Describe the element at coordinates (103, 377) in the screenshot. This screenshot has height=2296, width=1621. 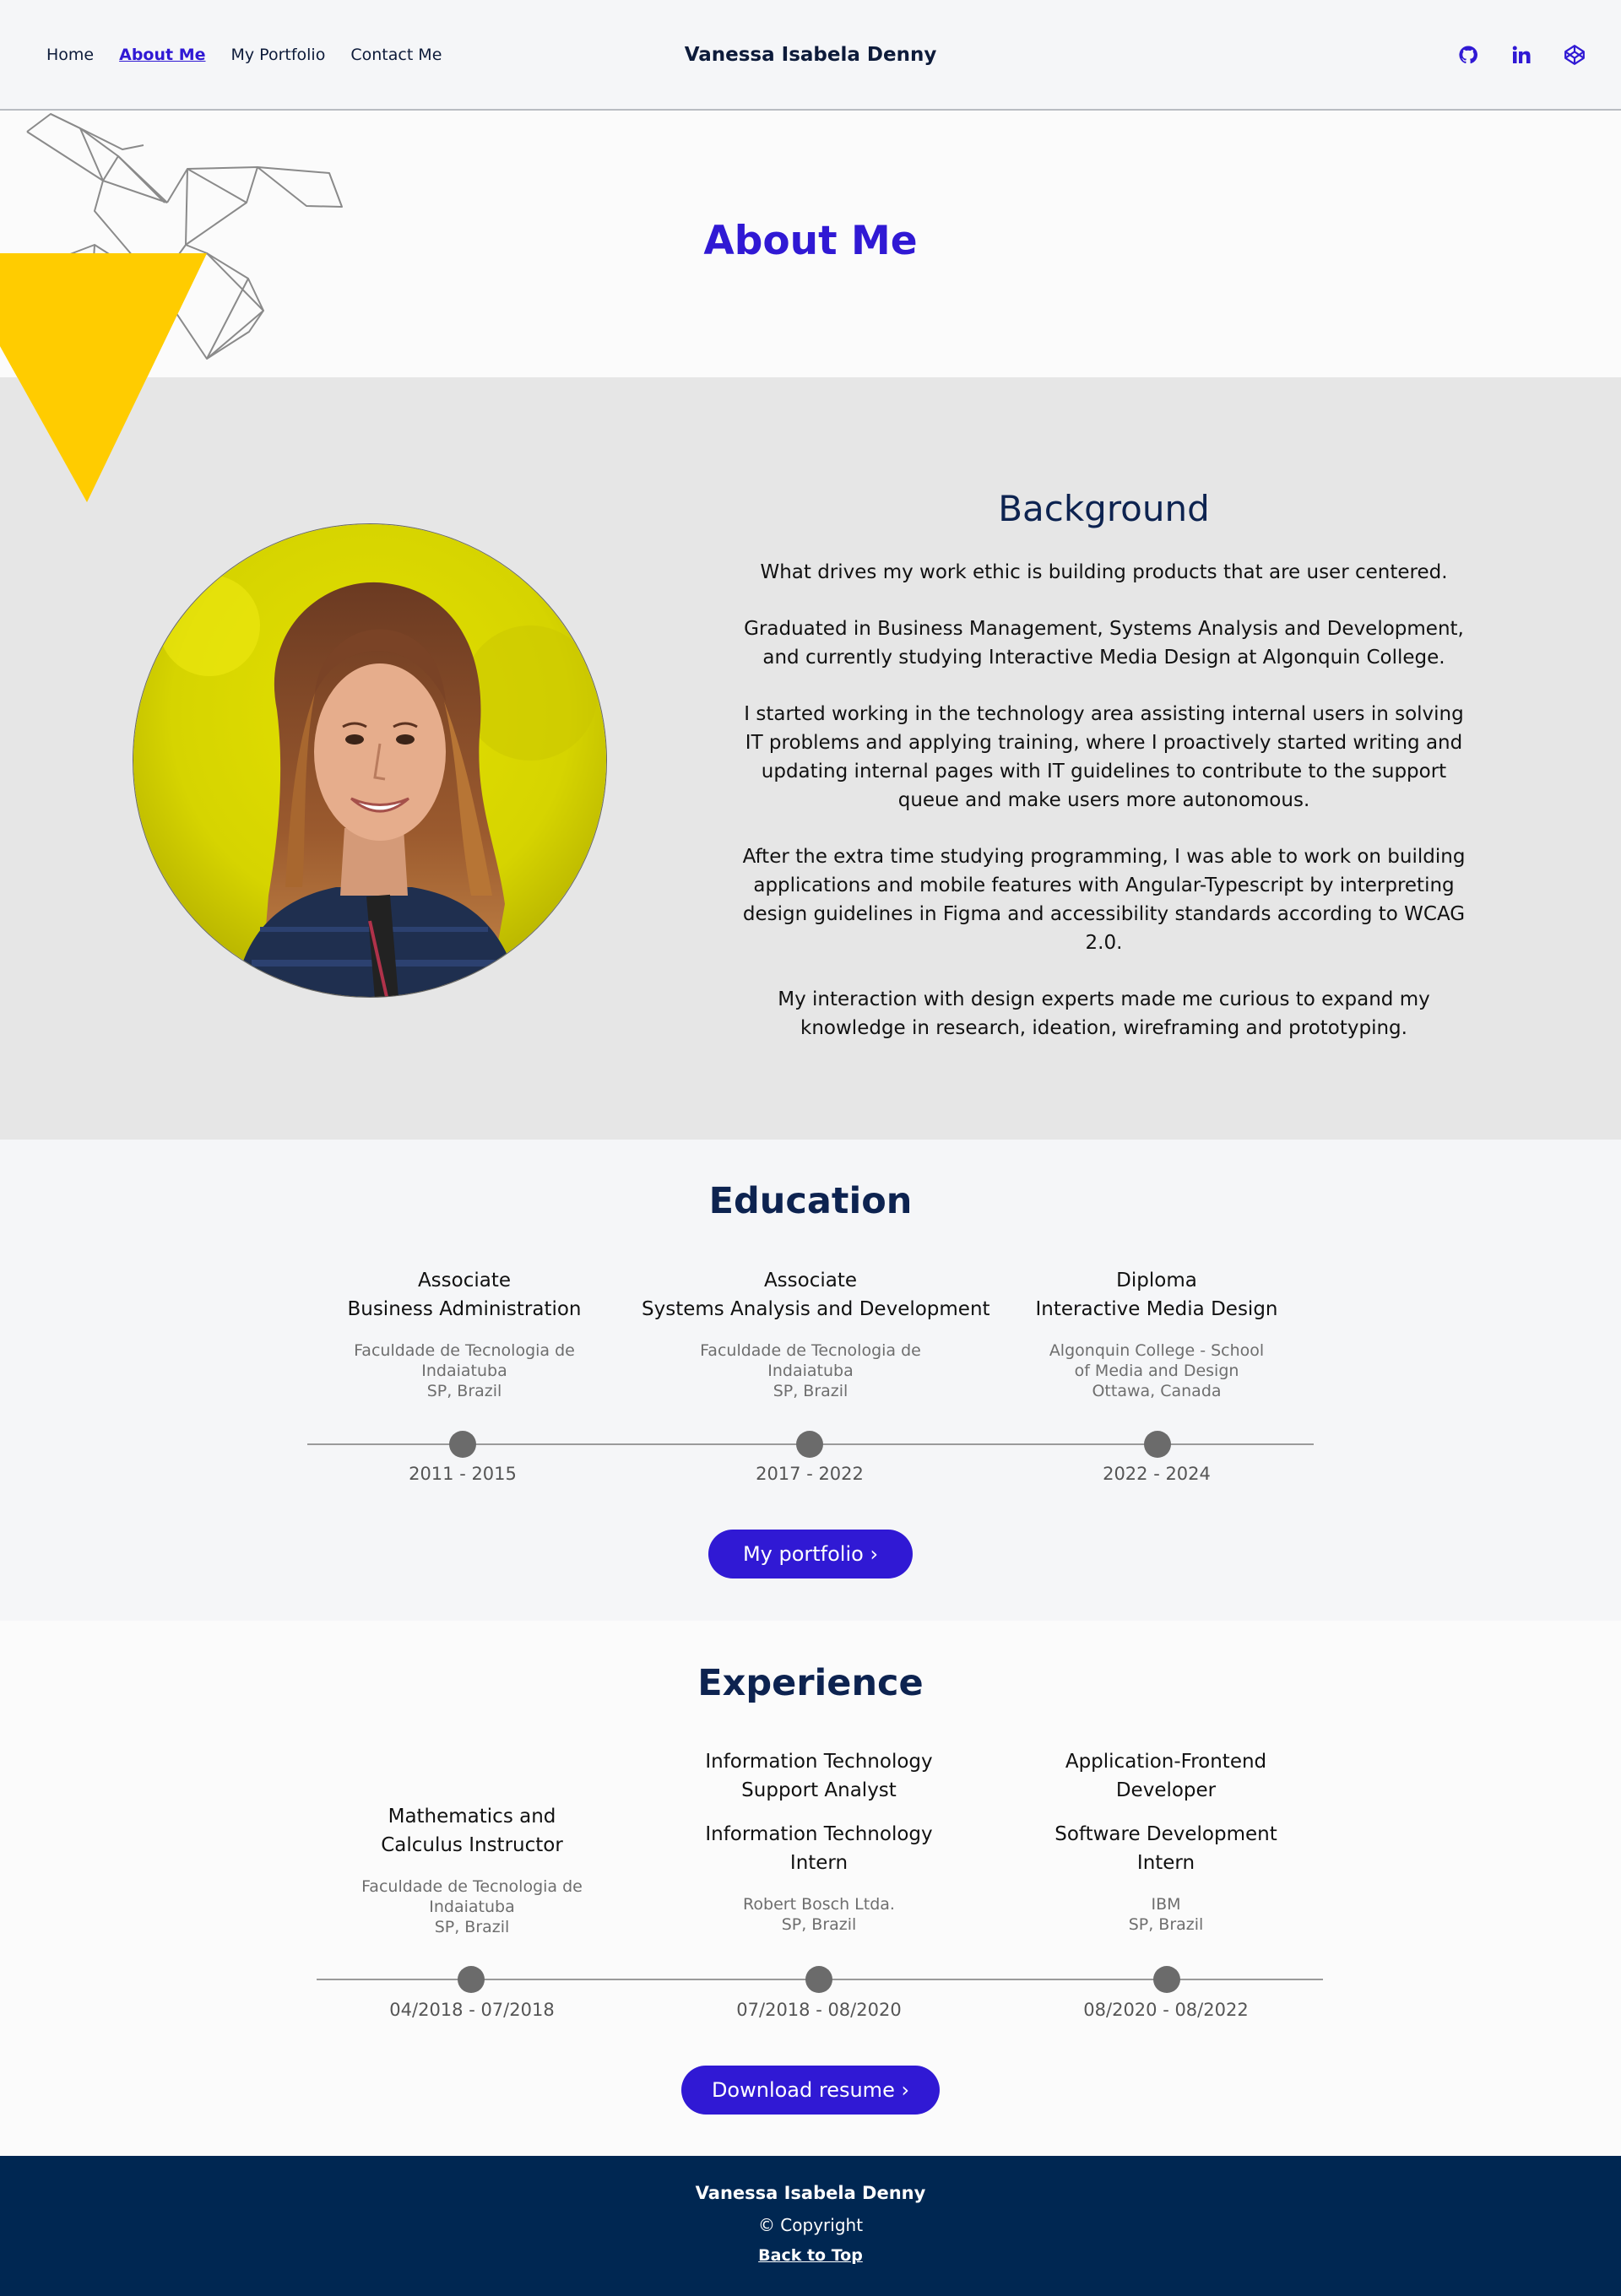
I see `yellow-triangle-decoration-front` at that location.